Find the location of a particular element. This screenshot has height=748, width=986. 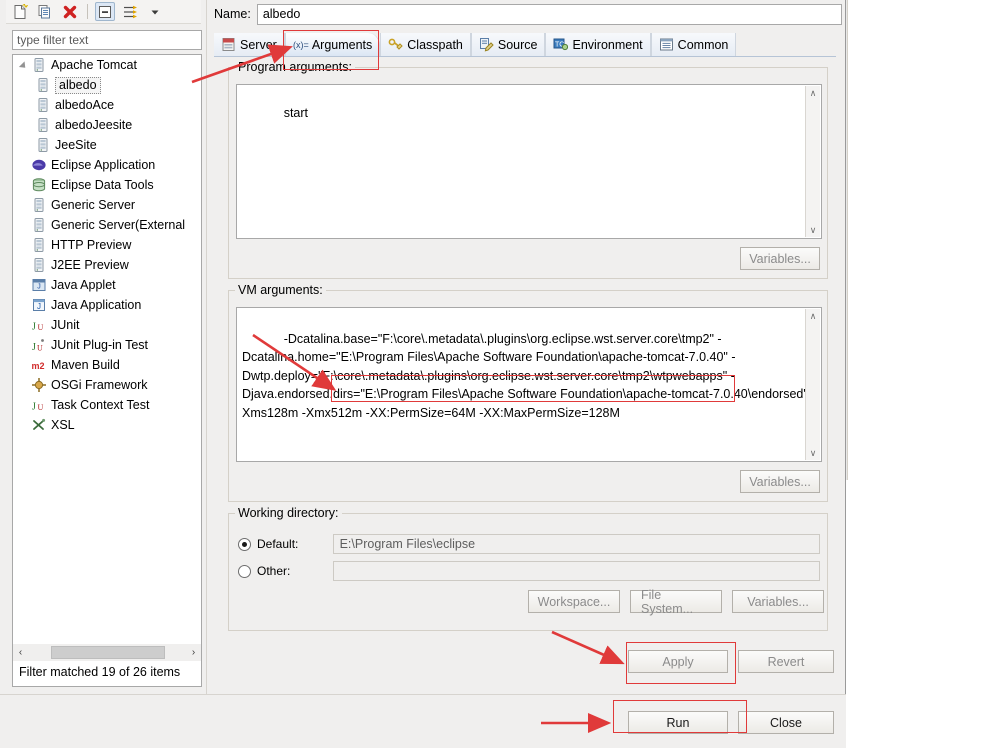

classpath-tab-icon is located at coordinates (395, 44).